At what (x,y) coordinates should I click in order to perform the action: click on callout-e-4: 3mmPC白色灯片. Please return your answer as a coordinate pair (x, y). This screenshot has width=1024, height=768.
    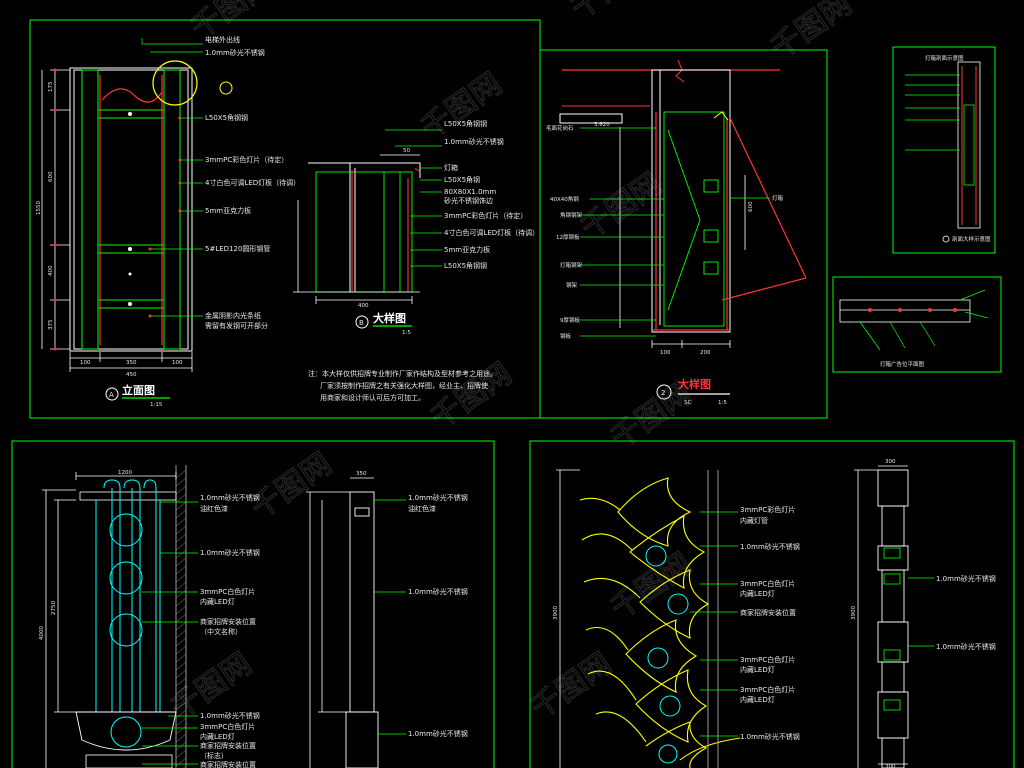
    Looking at the image, I should click on (767, 583).